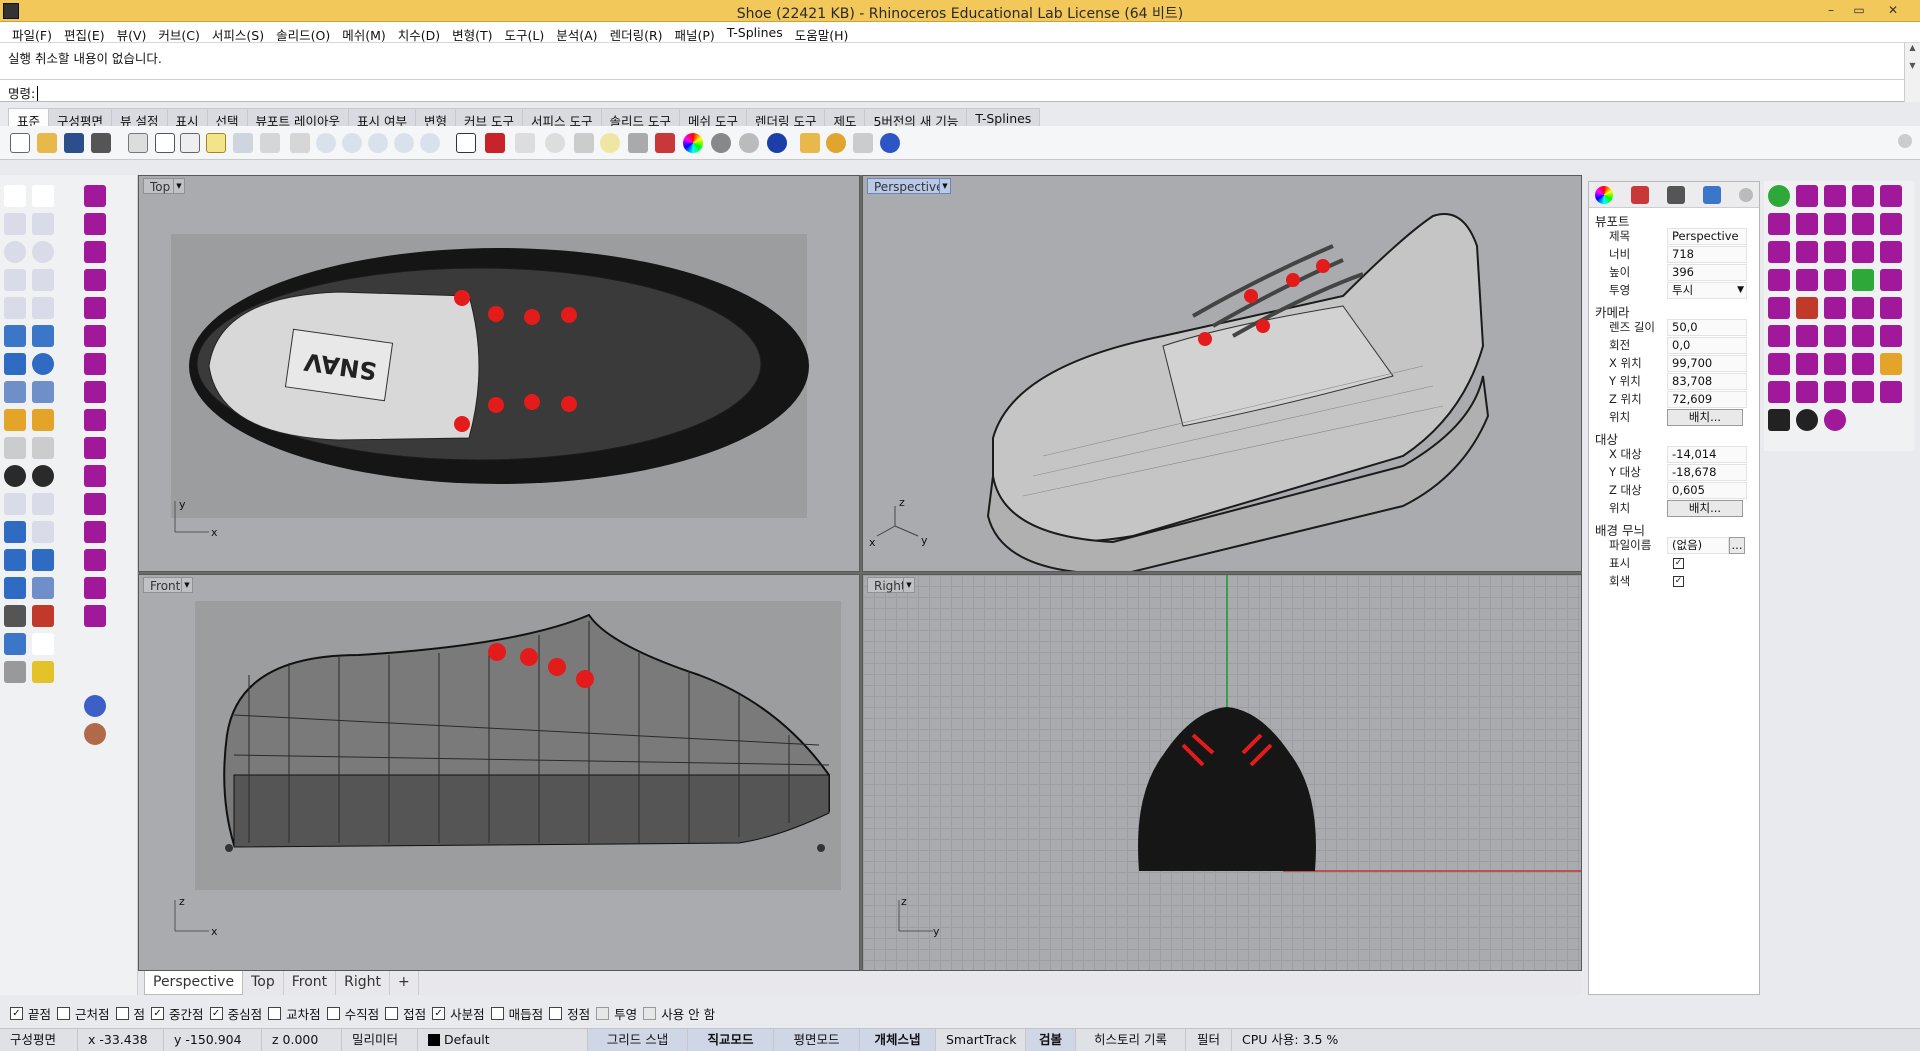 Image resolution: width=1920 pixels, height=1051 pixels. Describe the element at coordinates (32, 32) in the screenshot. I see `menu-file: 파일(F)` at that location.